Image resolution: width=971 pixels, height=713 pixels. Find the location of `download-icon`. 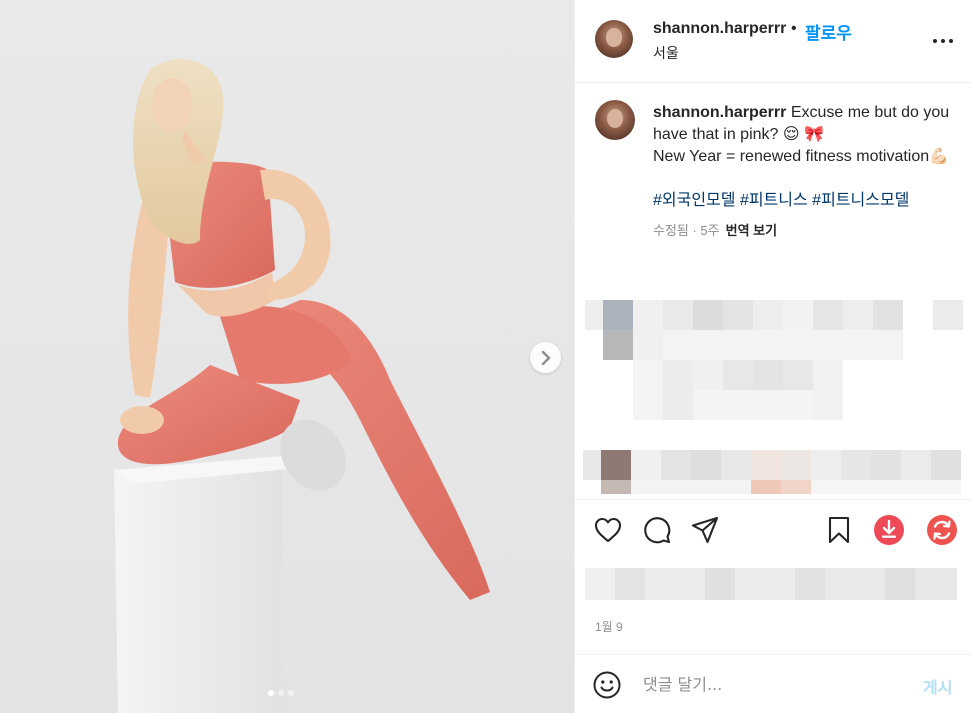

download-icon is located at coordinates (889, 530).